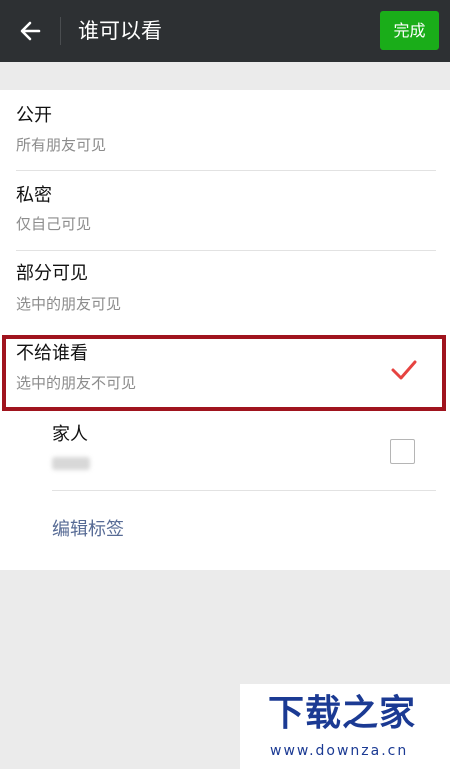 This screenshot has width=450, height=769. Describe the element at coordinates (244, 490) in the screenshot. I see `divider` at that location.